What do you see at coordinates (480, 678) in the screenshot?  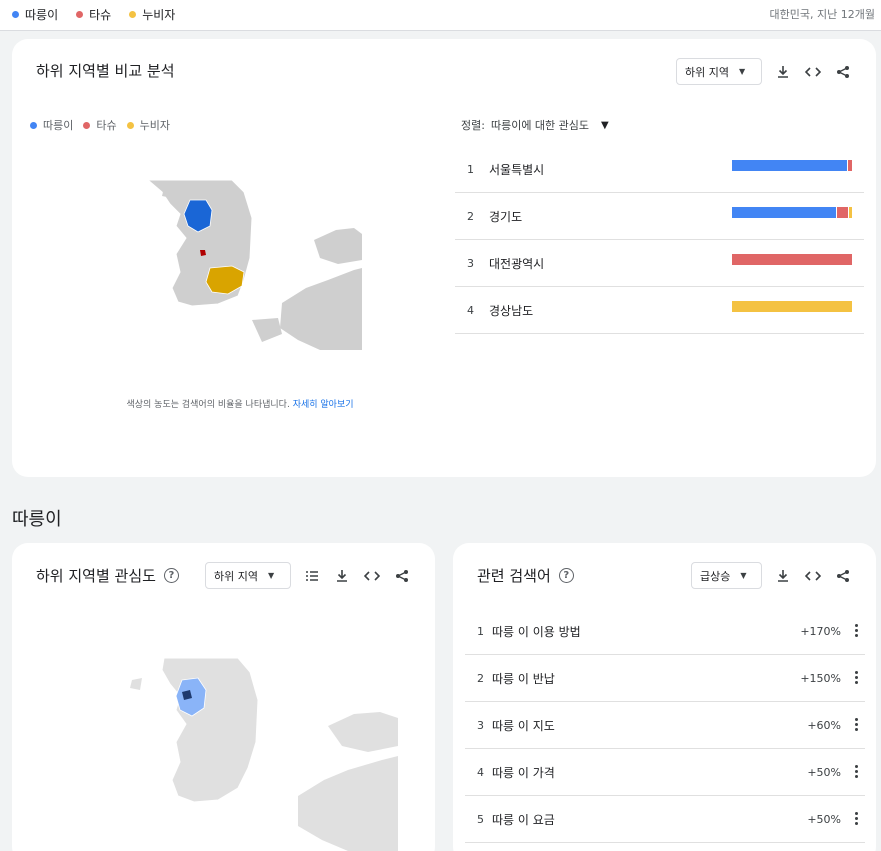 I see `query-rank: 2` at bounding box center [480, 678].